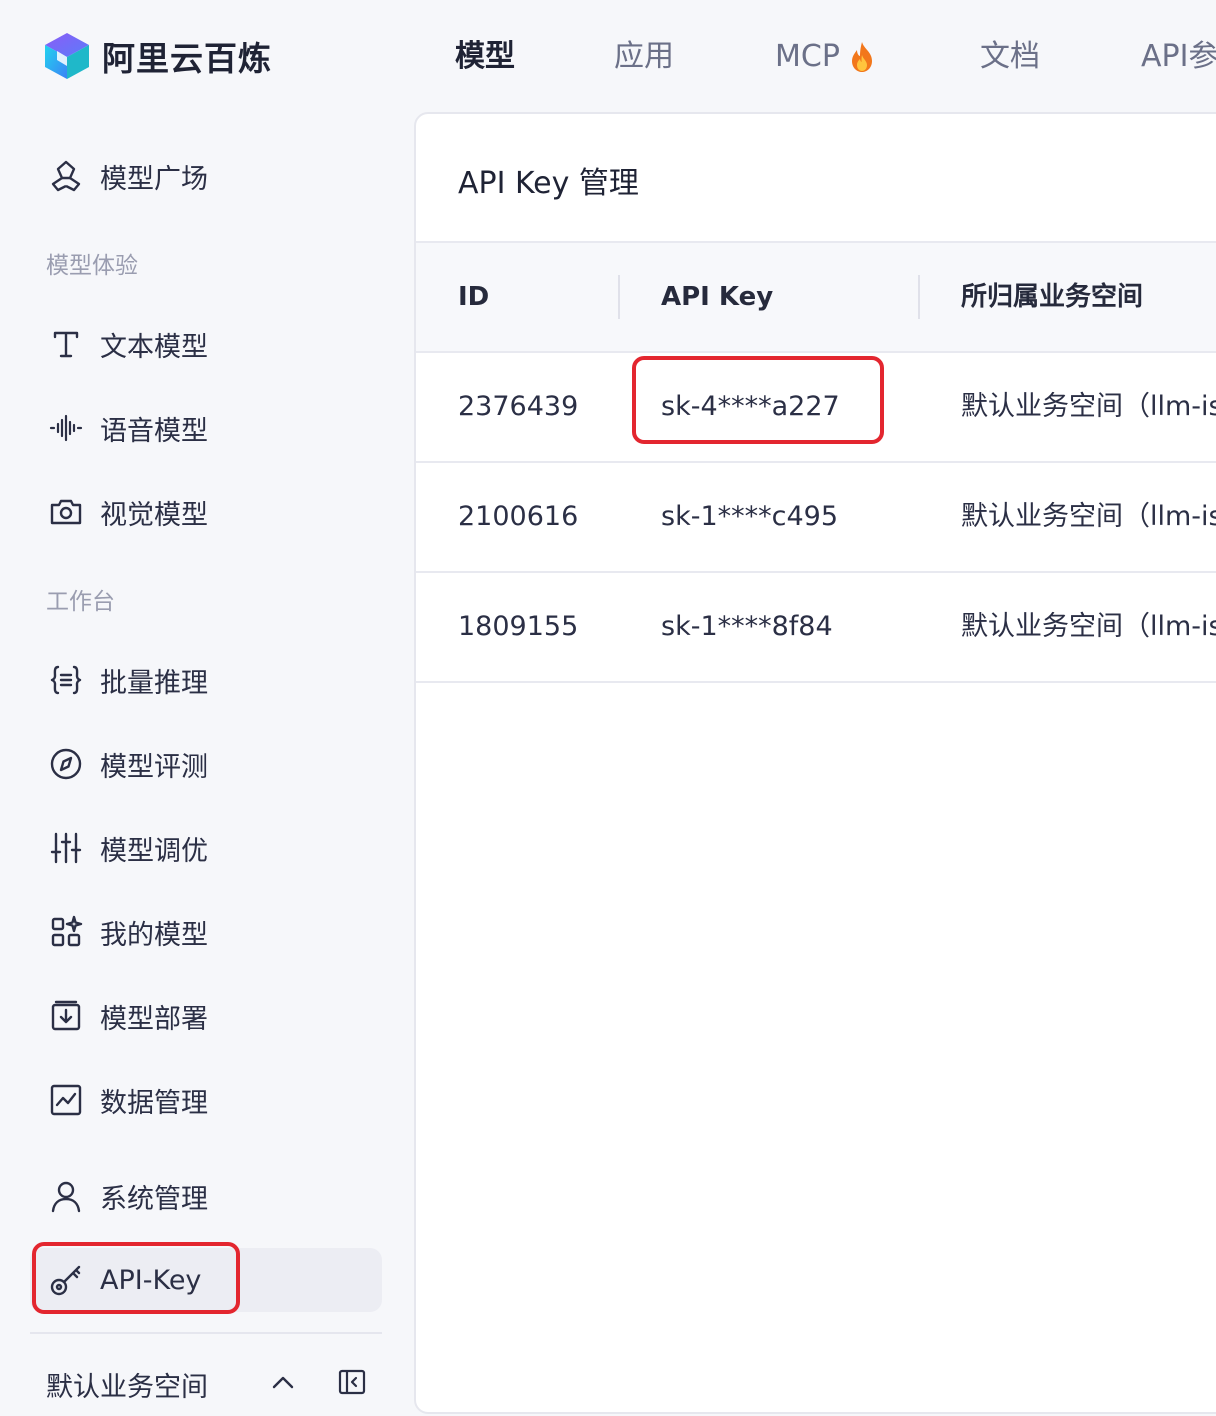 The image size is (1216, 1416). I want to click on chevron-up-icon, so click(283, 1383).